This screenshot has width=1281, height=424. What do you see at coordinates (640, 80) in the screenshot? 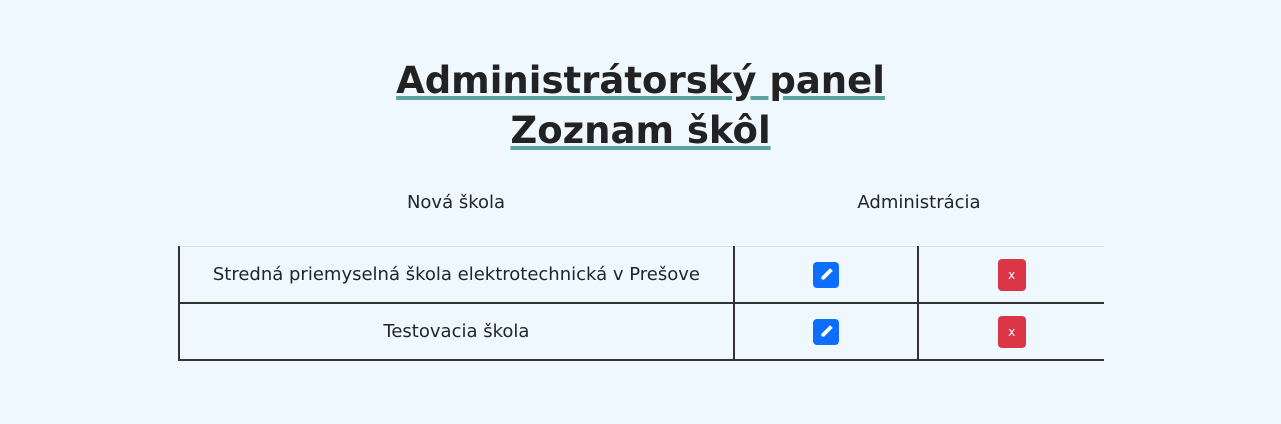
I see `page-title: Administrátorský panel` at bounding box center [640, 80].